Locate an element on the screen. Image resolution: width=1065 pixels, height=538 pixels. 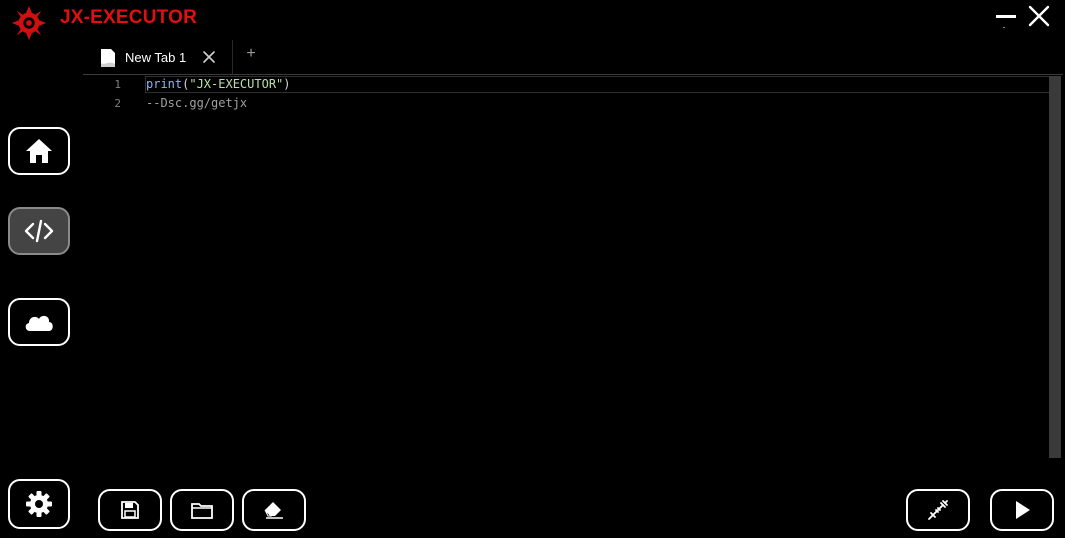
code-icon is located at coordinates (39, 231).